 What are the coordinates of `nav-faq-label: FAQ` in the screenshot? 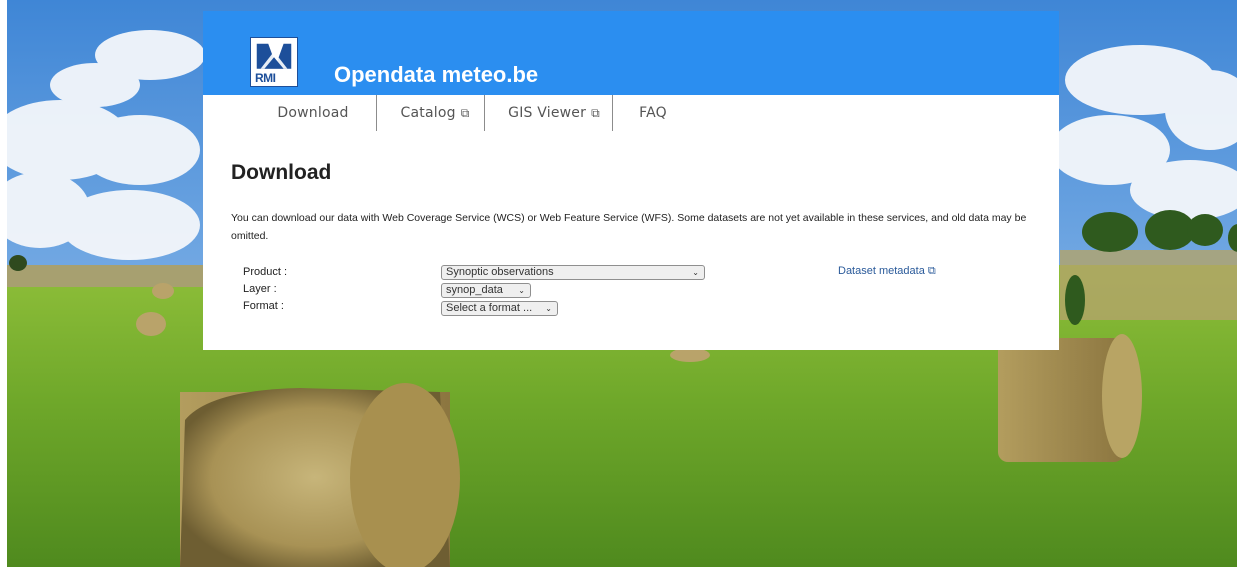 It's located at (653, 113).